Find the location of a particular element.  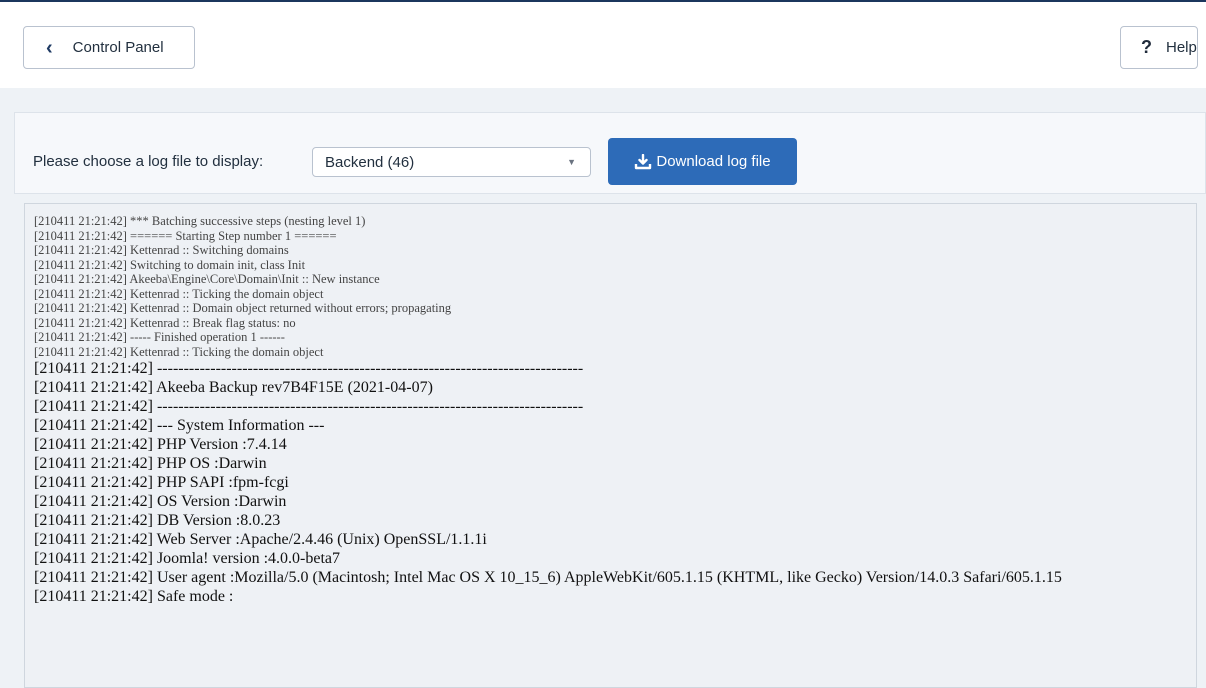

question-icon: ? is located at coordinates (1146, 47).